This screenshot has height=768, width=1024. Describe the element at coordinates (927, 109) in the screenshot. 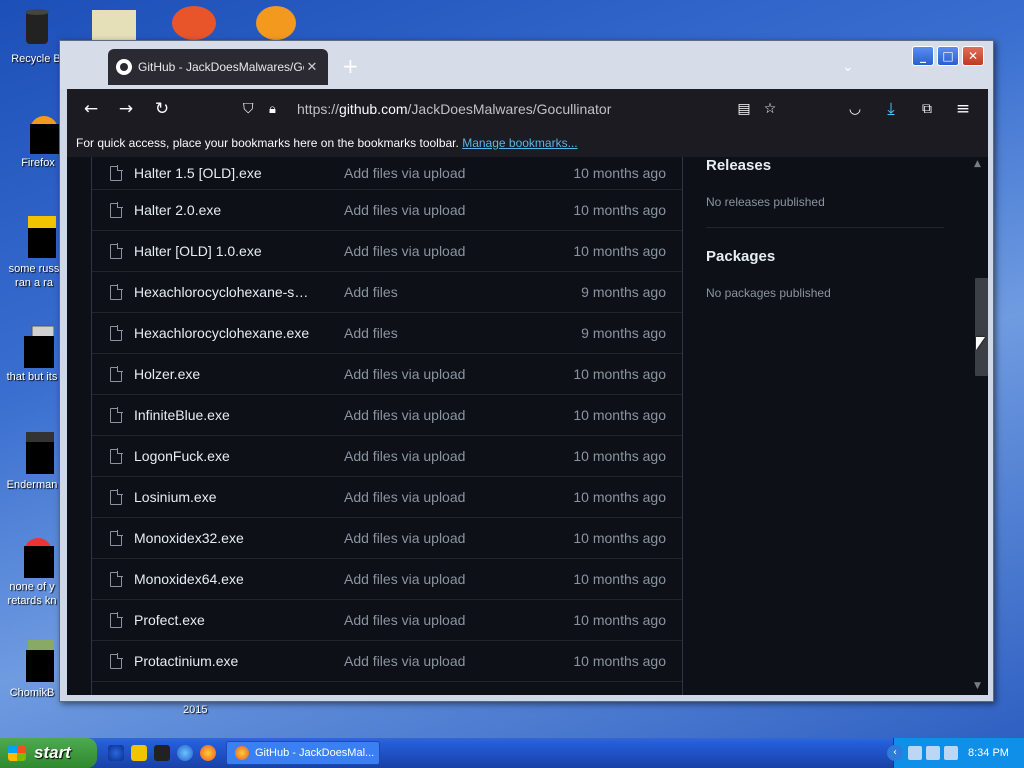

I see `extensions-icon: ⧉` at that location.